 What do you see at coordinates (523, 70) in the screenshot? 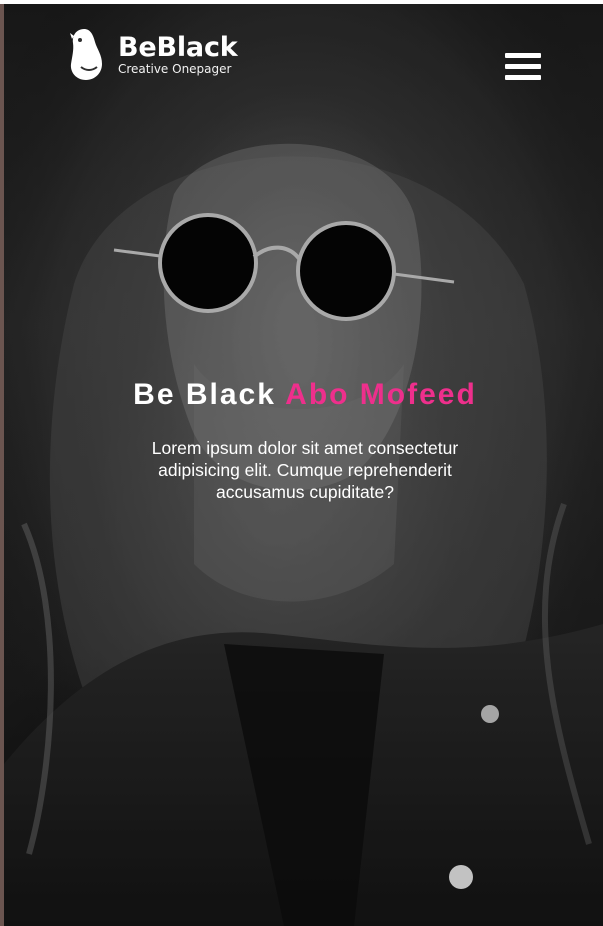
I see `hamburger-menu-icon` at bounding box center [523, 70].